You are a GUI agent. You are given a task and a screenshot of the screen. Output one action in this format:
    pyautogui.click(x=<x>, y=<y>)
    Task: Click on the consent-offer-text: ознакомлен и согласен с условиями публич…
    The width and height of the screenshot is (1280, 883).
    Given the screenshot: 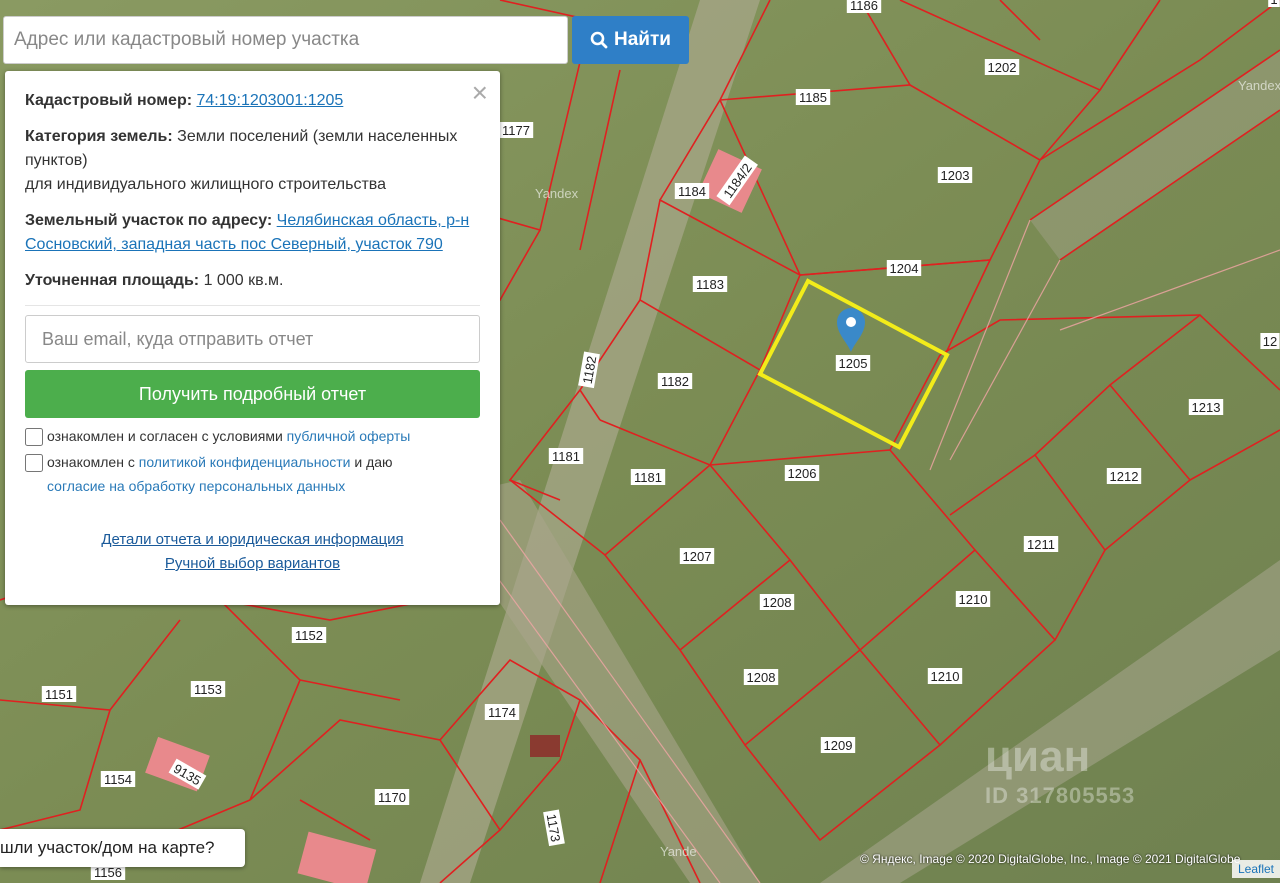 What is the action you would take?
    pyautogui.click(x=228, y=436)
    